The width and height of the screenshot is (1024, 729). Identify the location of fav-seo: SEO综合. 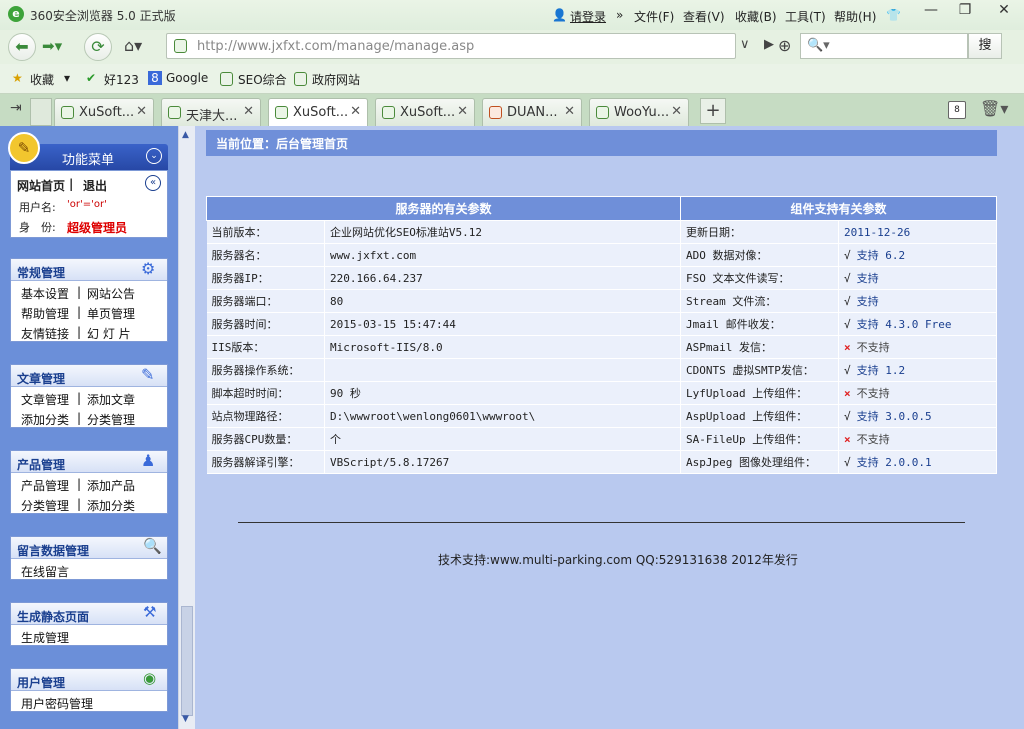
(262, 79).